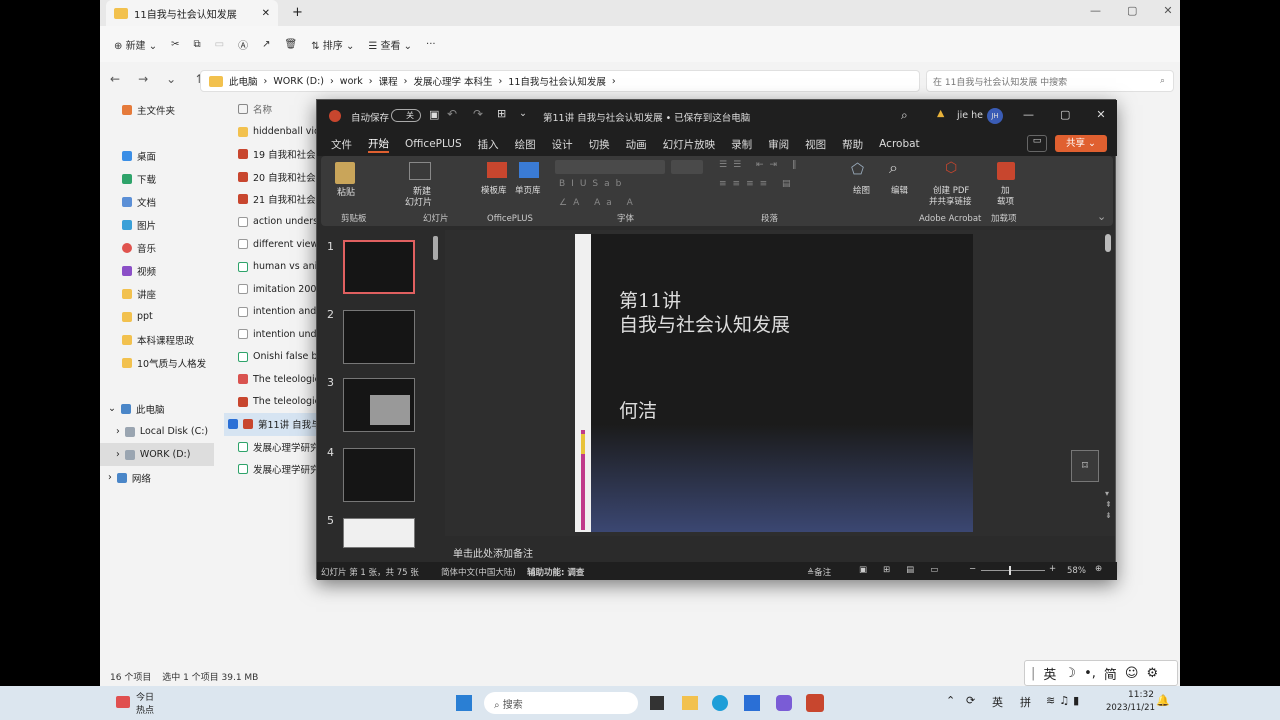 This screenshot has width=1280, height=720. Describe the element at coordinates (1101, 216) in the screenshot. I see `collapse-ribbon-icon: ⌄` at that location.